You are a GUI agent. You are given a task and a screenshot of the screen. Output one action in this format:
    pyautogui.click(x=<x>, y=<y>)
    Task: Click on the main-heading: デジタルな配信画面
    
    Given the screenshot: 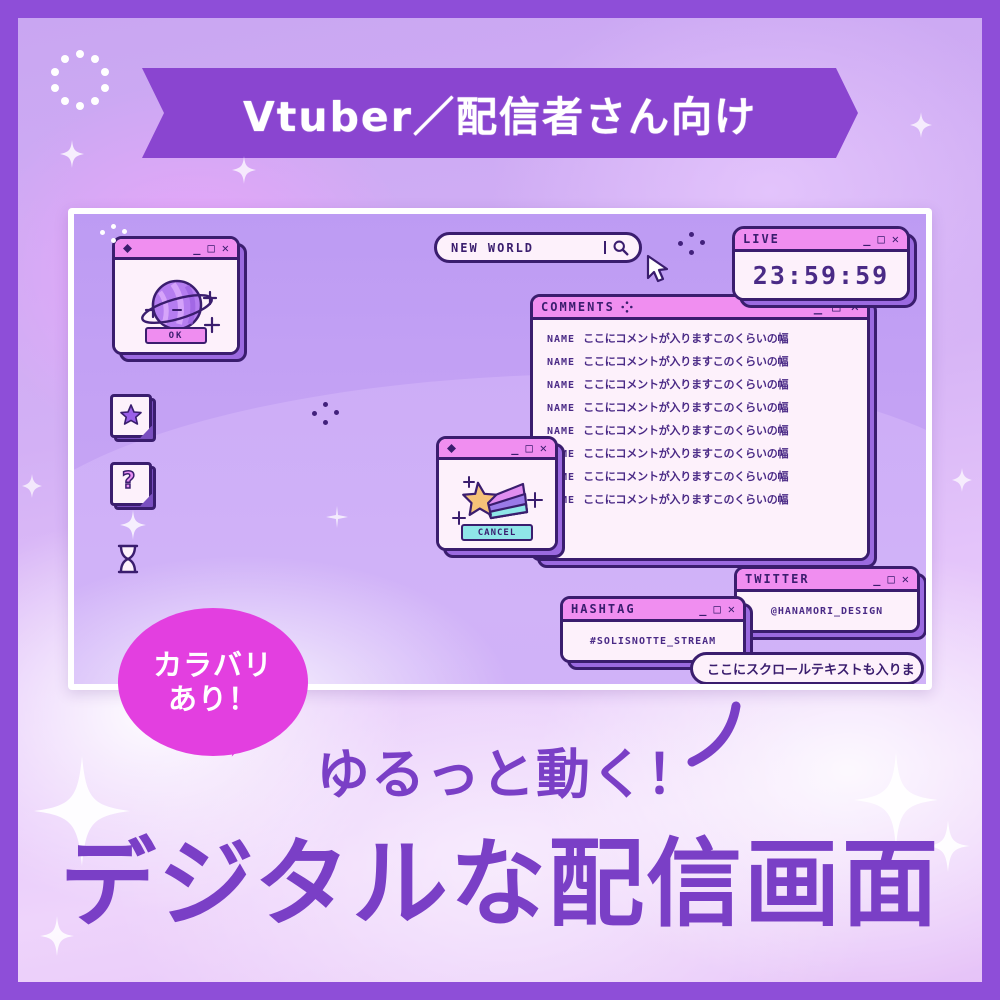 What is the action you would take?
    pyautogui.click(x=500, y=884)
    